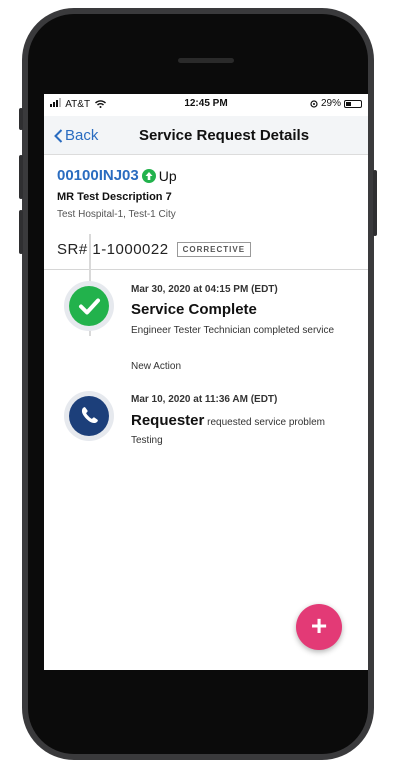 The image size is (394, 765). What do you see at coordinates (314, 103) in the screenshot?
I see `location-icon` at bounding box center [314, 103].